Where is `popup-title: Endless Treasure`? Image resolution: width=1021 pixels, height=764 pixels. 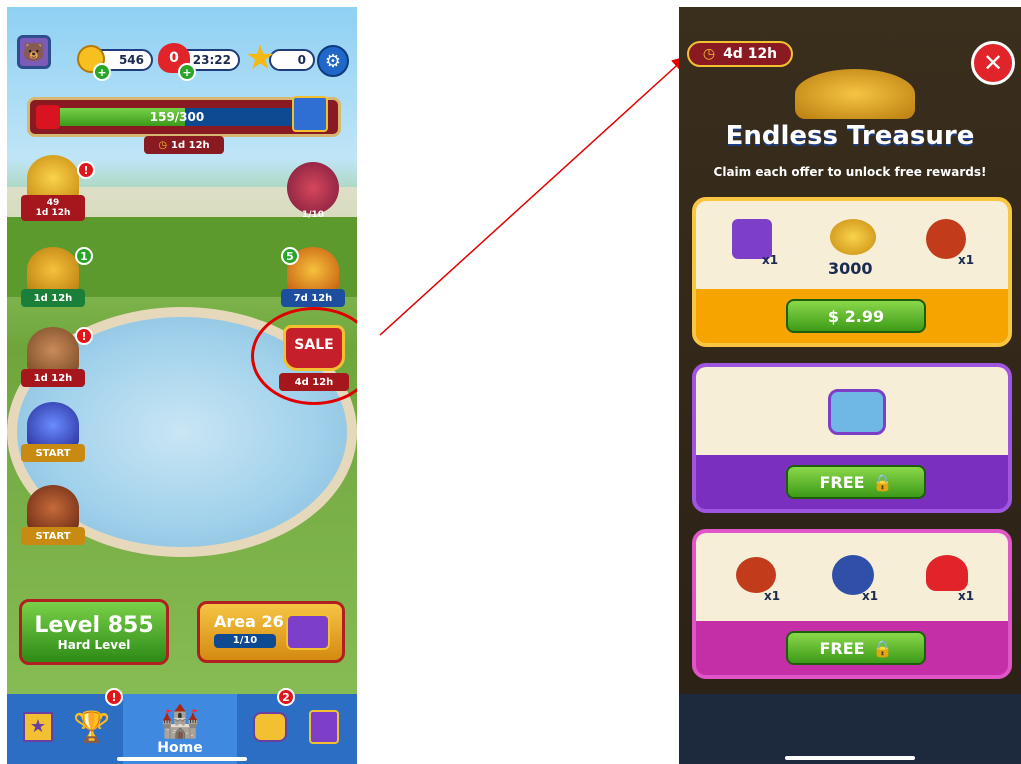
popup-title: Endless Treasure is located at coordinates (850, 136).